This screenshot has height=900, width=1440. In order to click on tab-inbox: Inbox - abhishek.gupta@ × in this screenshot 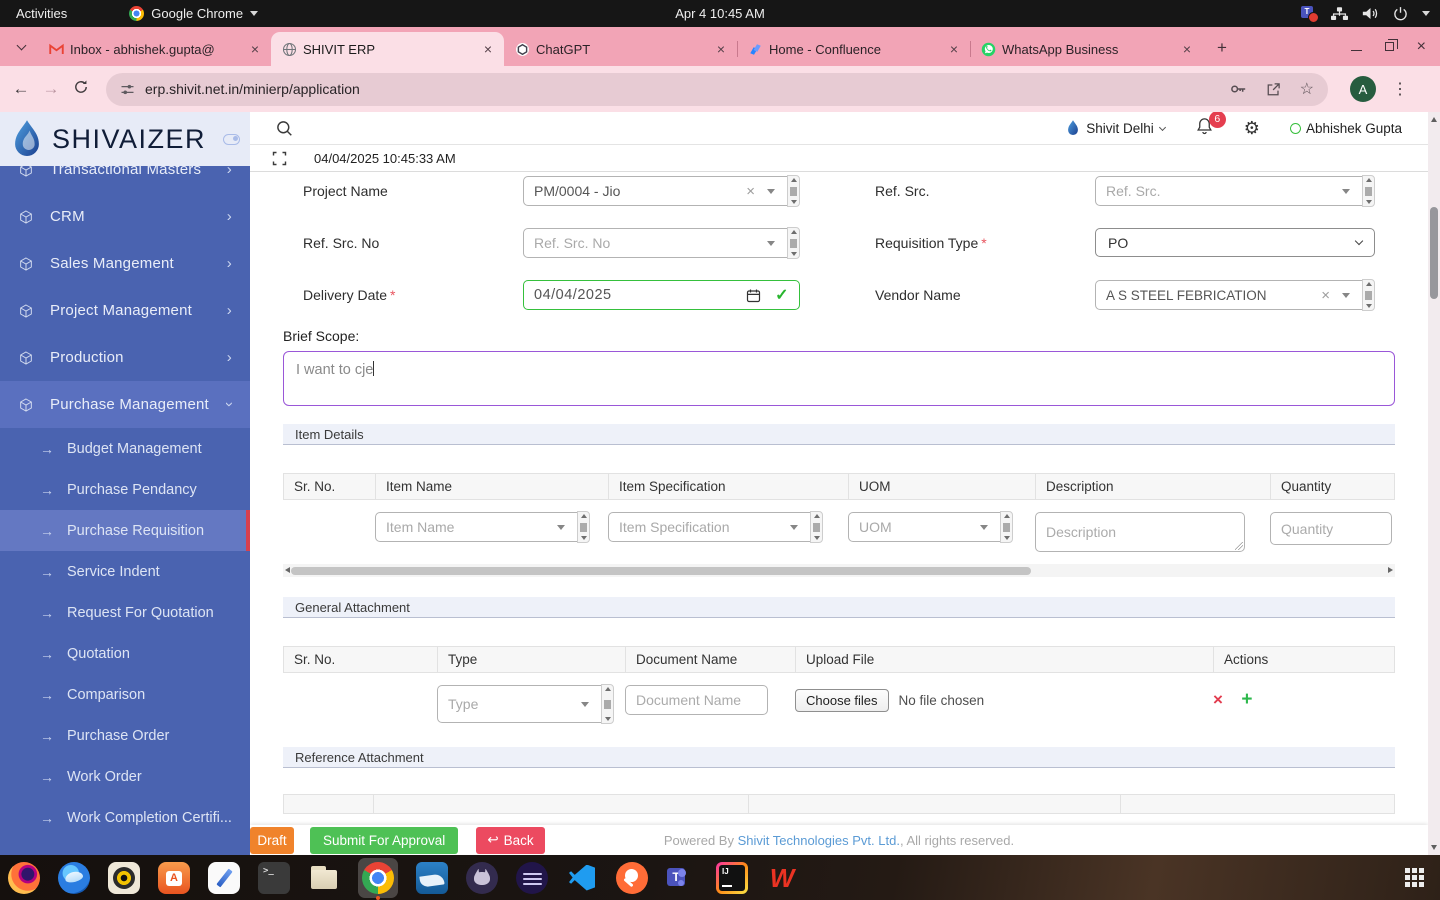, I will do `click(154, 49)`.